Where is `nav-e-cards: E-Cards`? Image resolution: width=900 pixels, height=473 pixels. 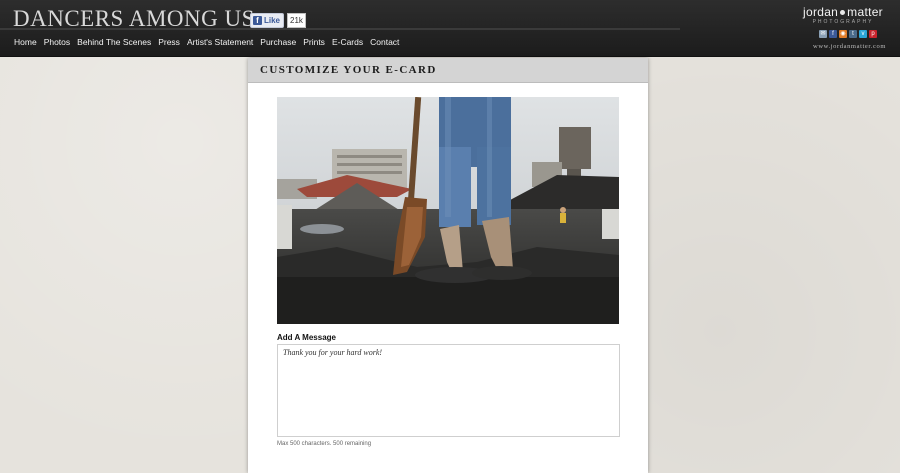
nav-e-cards: E-Cards is located at coordinates (347, 42).